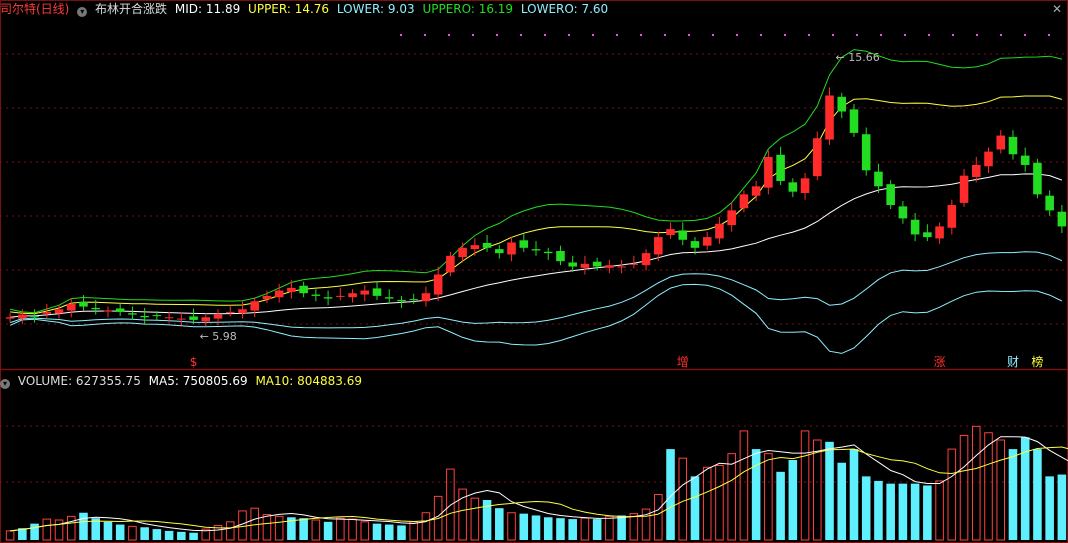 The height and width of the screenshot is (543, 1068). What do you see at coordinates (1057, 9) in the screenshot?
I see `close-icon: ✕` at bounding box center [1057, 9].